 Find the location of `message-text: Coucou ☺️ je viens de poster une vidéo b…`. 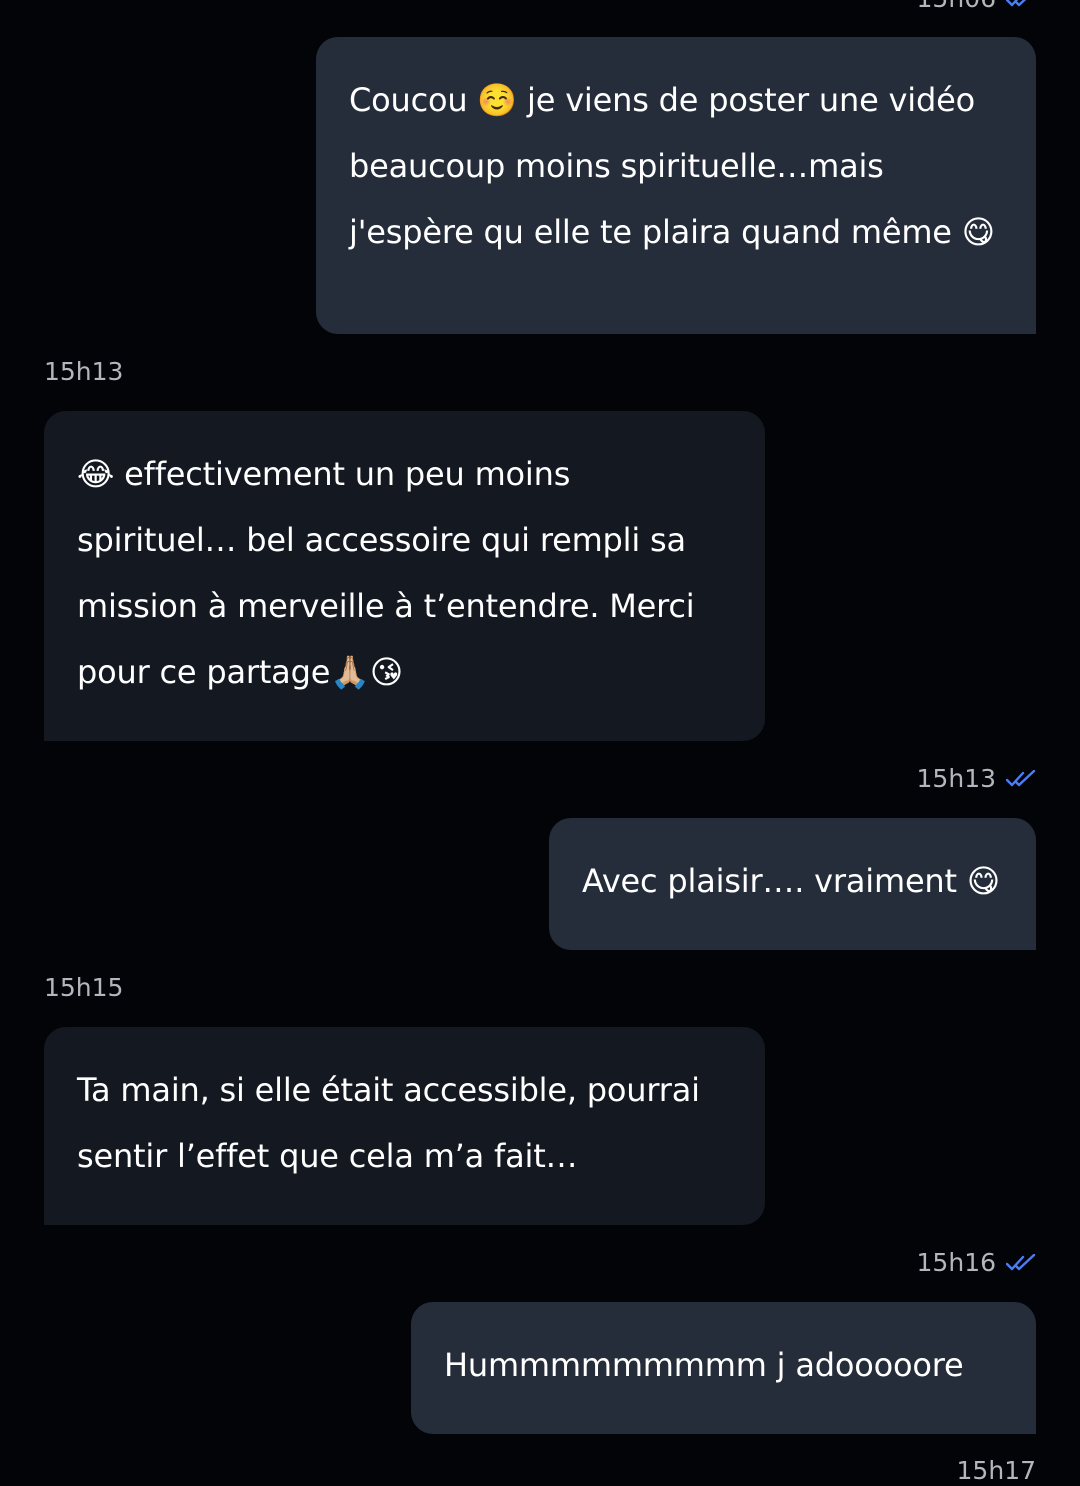

message-text: Coucou ☺️ je viens de poster une vidéo b… is located at coordinates (672, 166).